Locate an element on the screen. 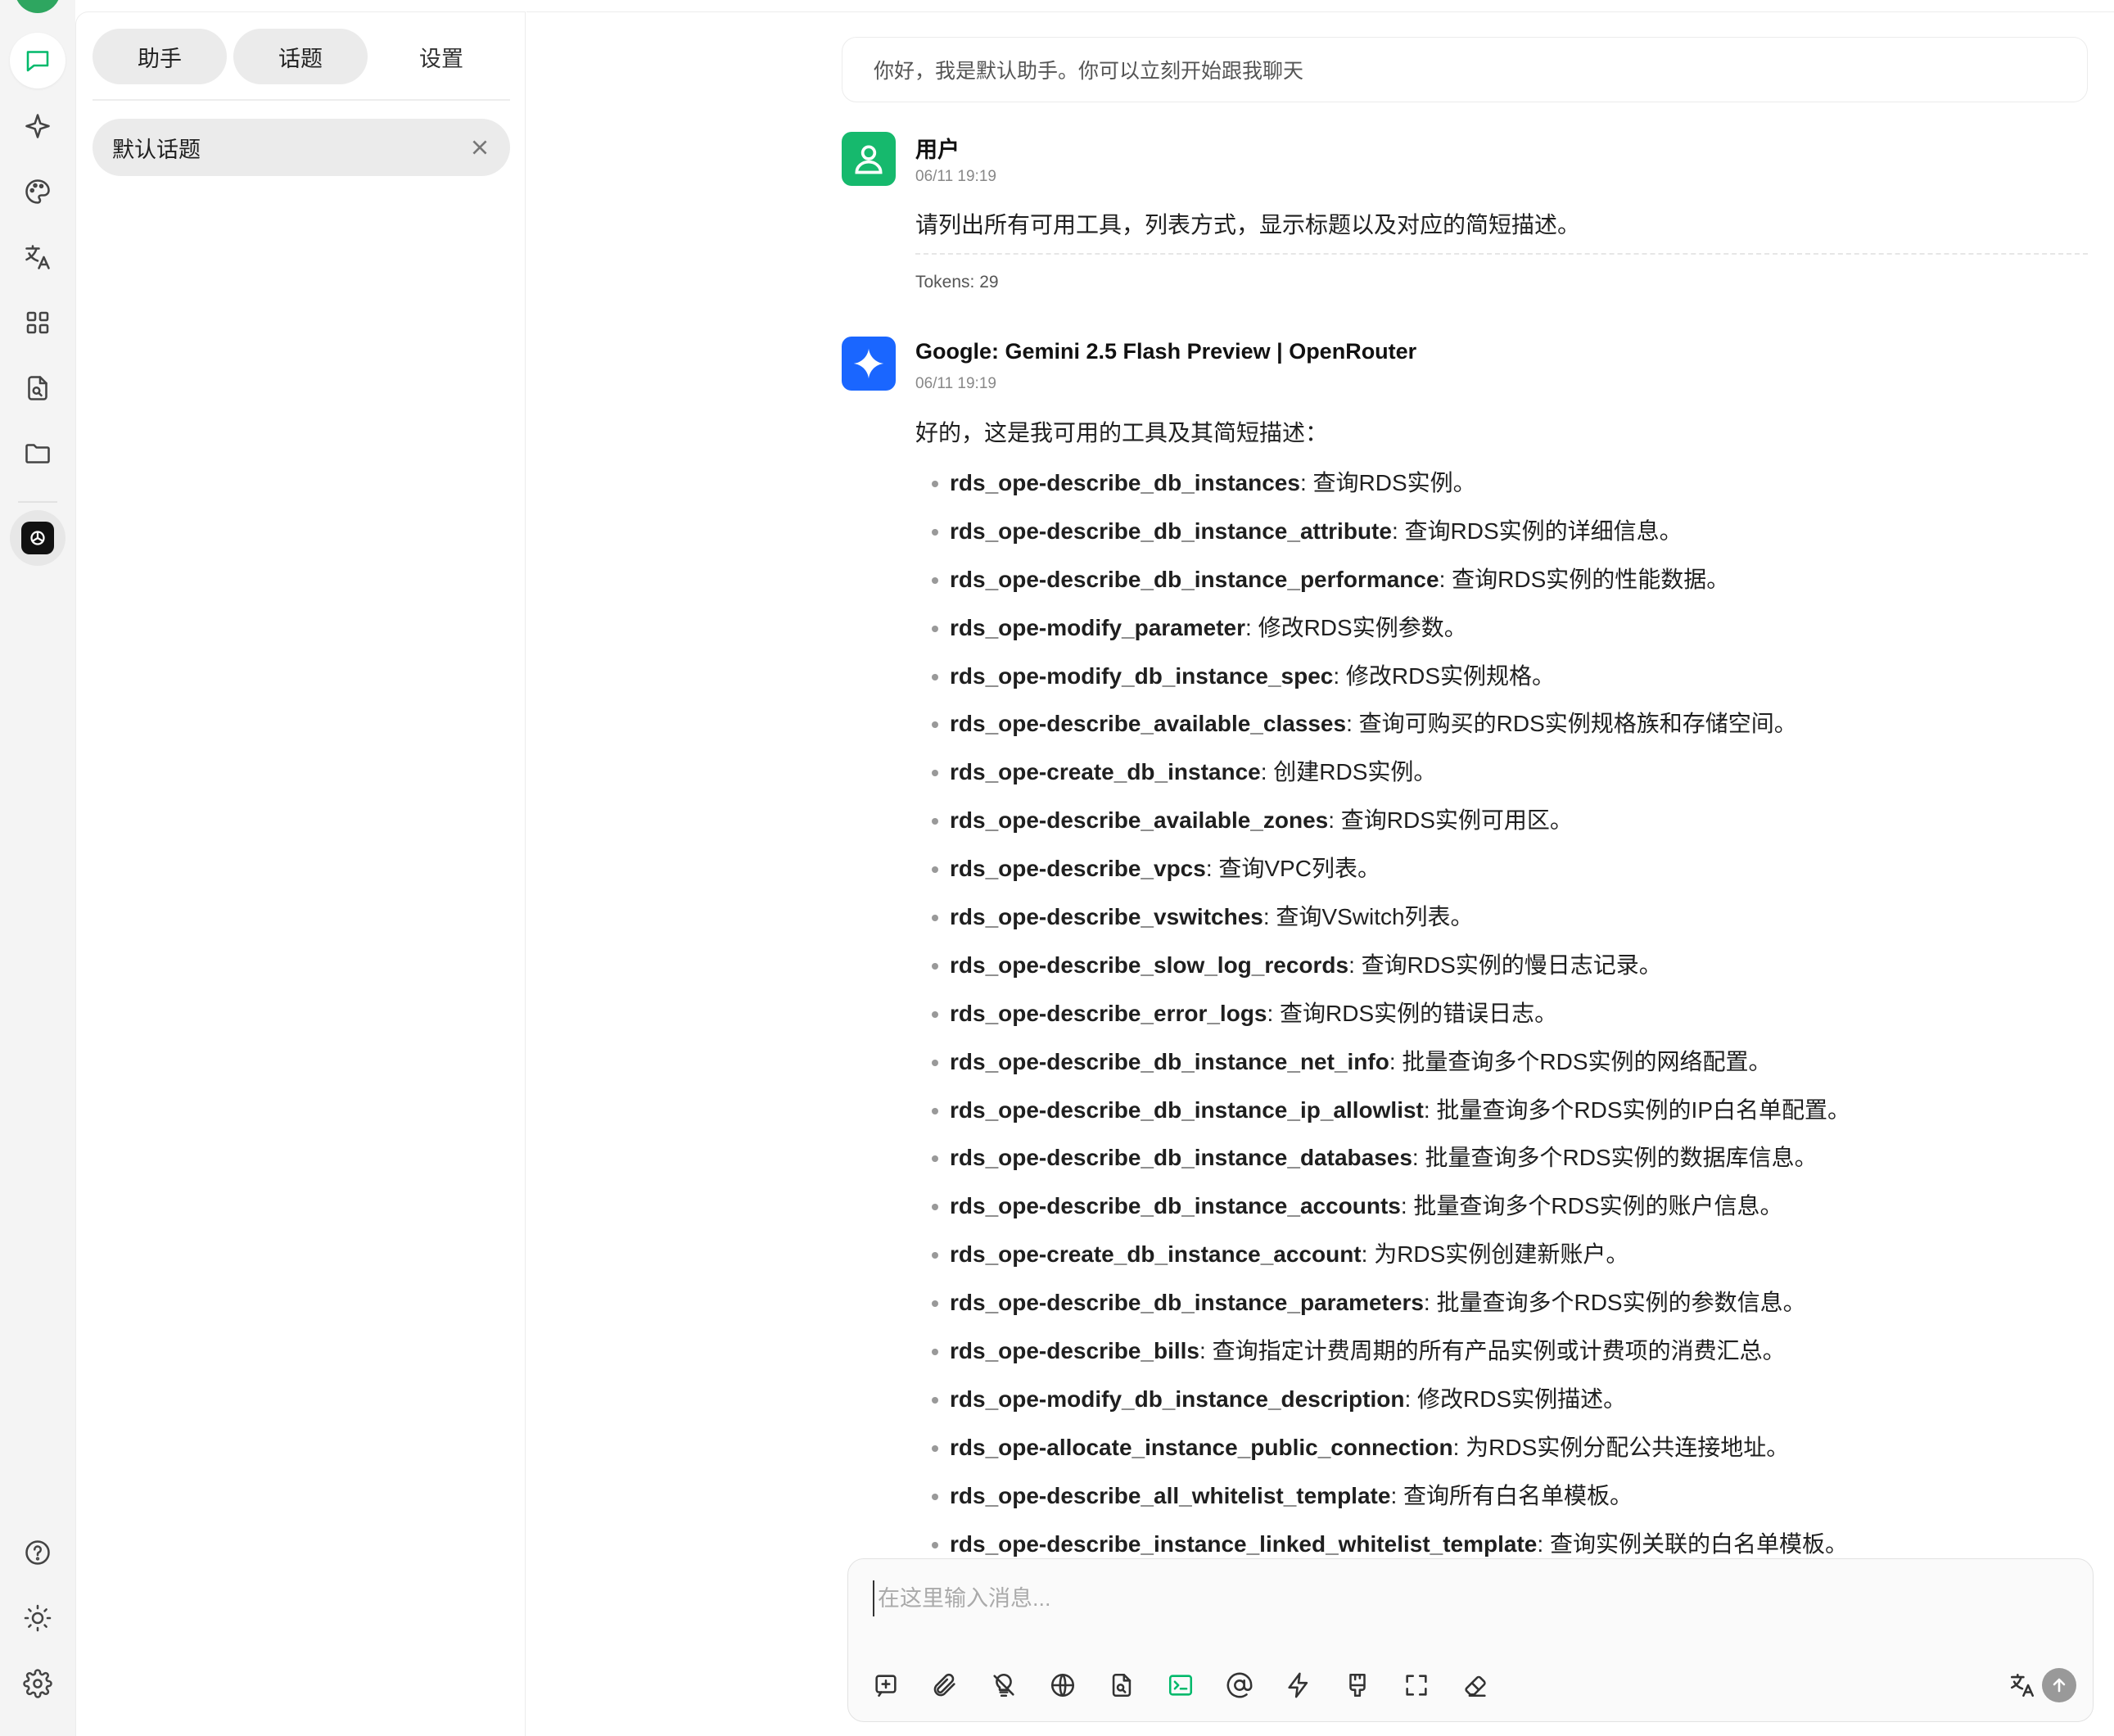 The width and height of the screenshot is (2114, 1736). agents-nav-button is located at coordinates (37, 126).